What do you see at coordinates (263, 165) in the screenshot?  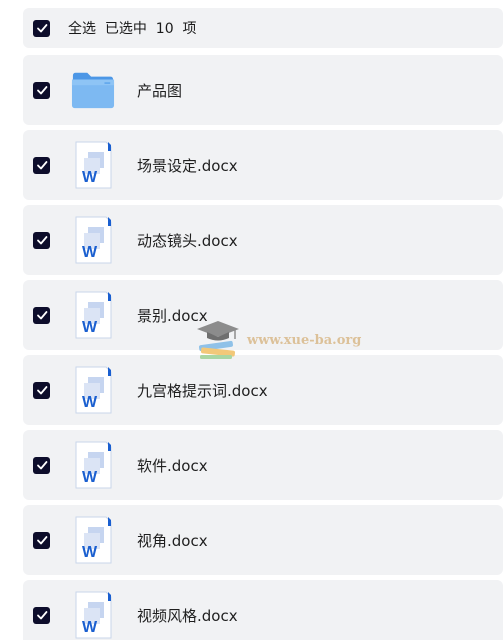 I see `list-item: W 场景设定.docx` at bounding box center [263, 165].